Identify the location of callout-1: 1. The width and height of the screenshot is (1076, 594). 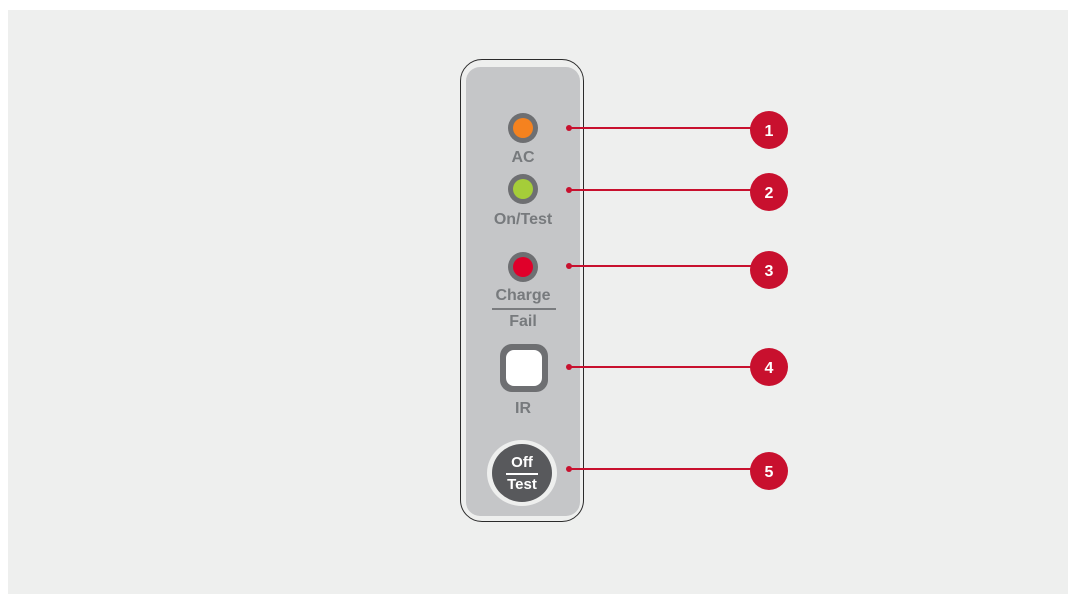
(677, 130).